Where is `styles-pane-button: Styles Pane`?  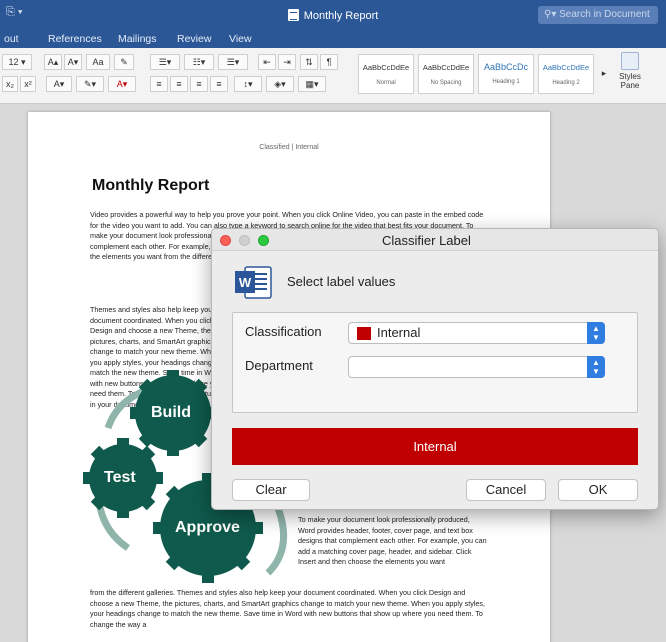 styles-pane-button: Styles Pane is located at coordinates (630, 71).